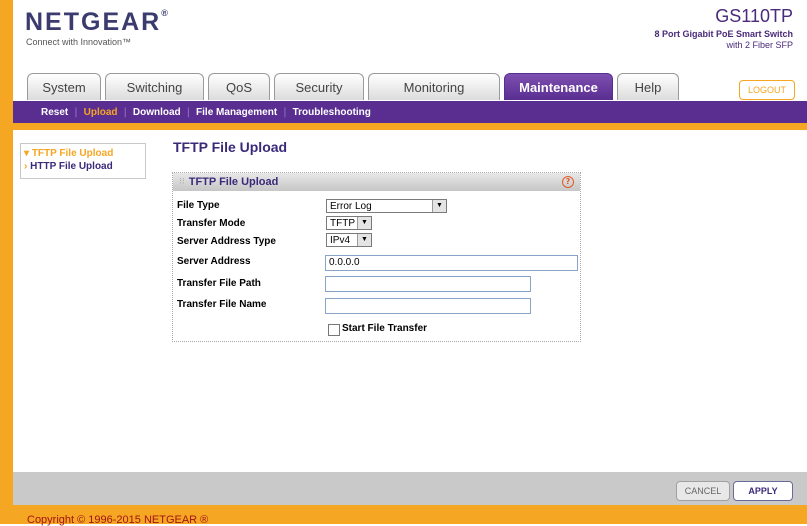 The width and height of the screenshot is (807, 526). I want to click on logout-button: LOGOUT, so click(767, 90).